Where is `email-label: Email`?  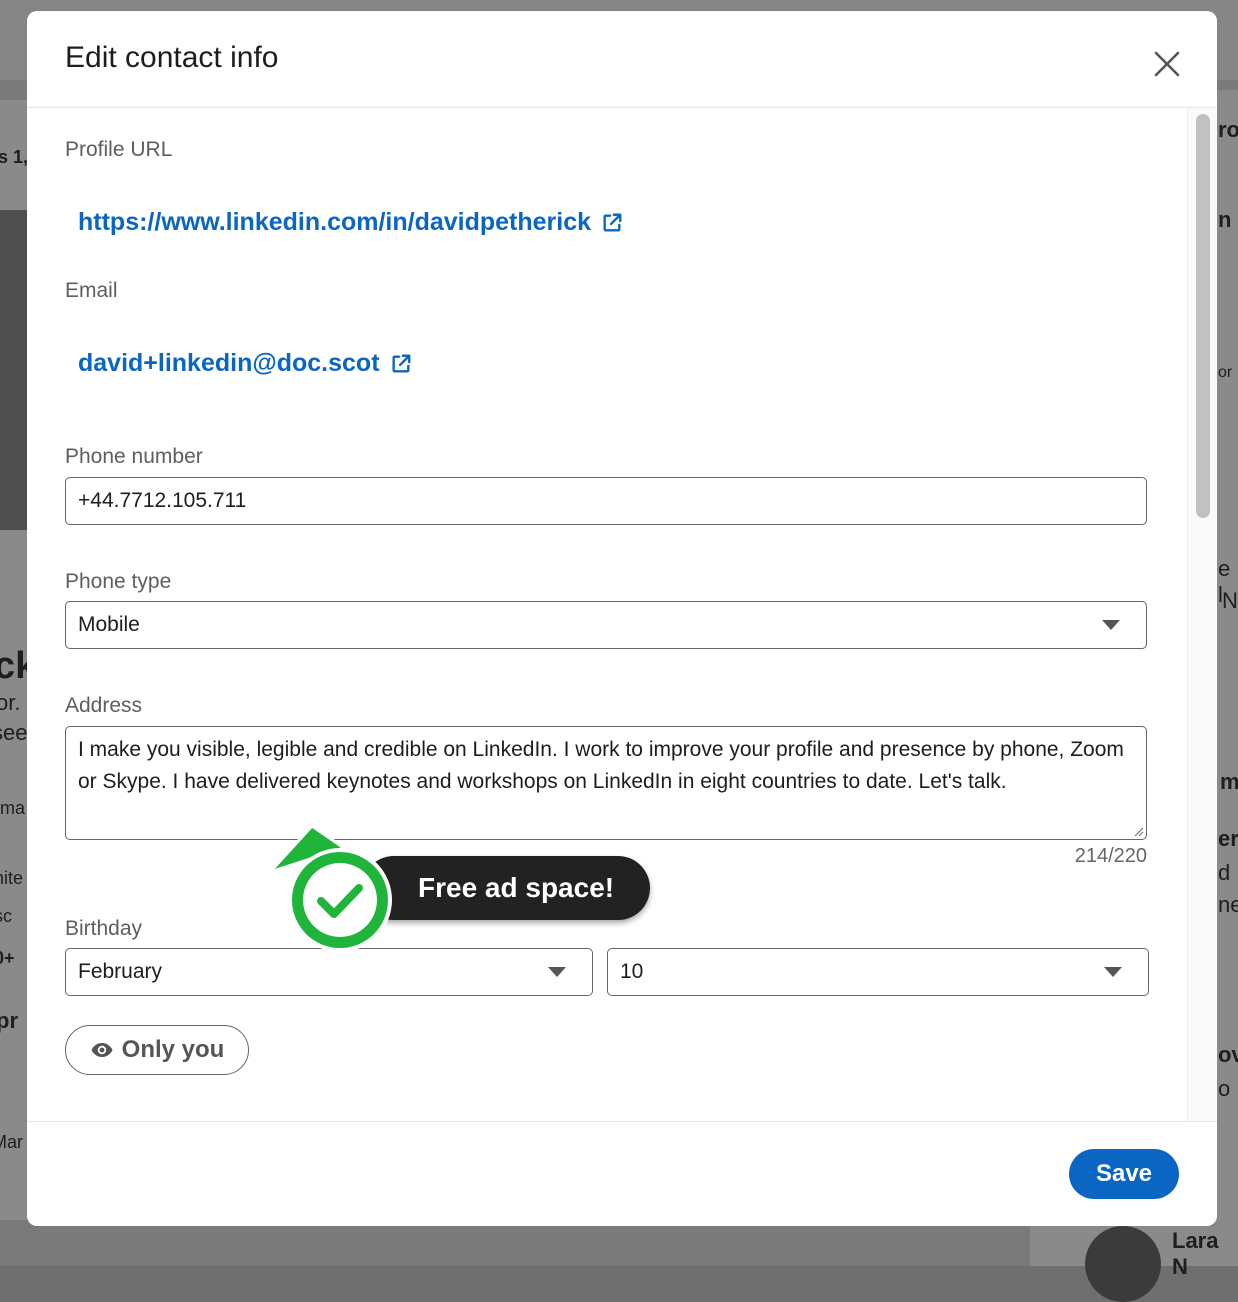 email-label: Email is located at coordinates (91, 290).